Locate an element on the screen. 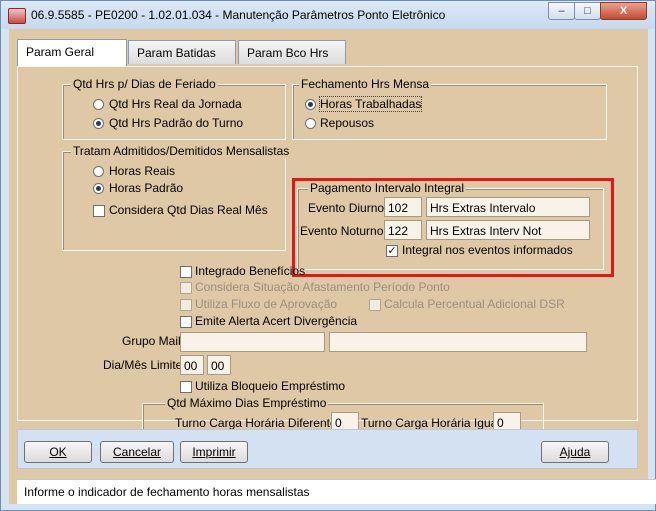  dia-input: 00 is located at coordinates (192, 365).